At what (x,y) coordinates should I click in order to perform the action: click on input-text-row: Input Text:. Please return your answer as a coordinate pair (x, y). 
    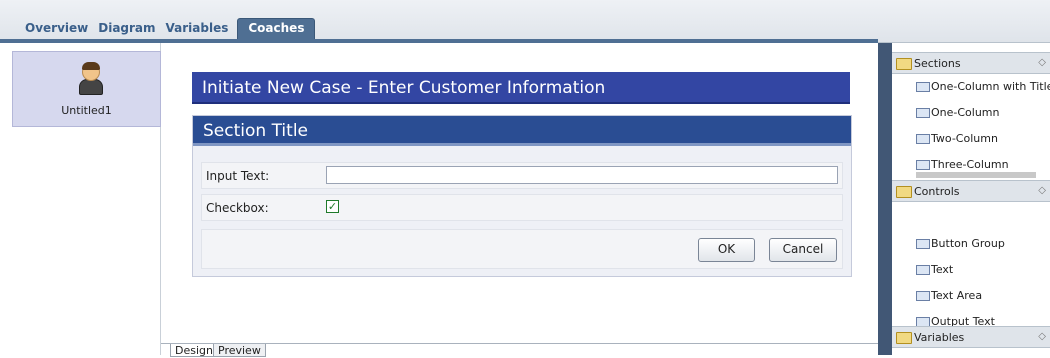
    Looking at the image, I should click on (522, 175).